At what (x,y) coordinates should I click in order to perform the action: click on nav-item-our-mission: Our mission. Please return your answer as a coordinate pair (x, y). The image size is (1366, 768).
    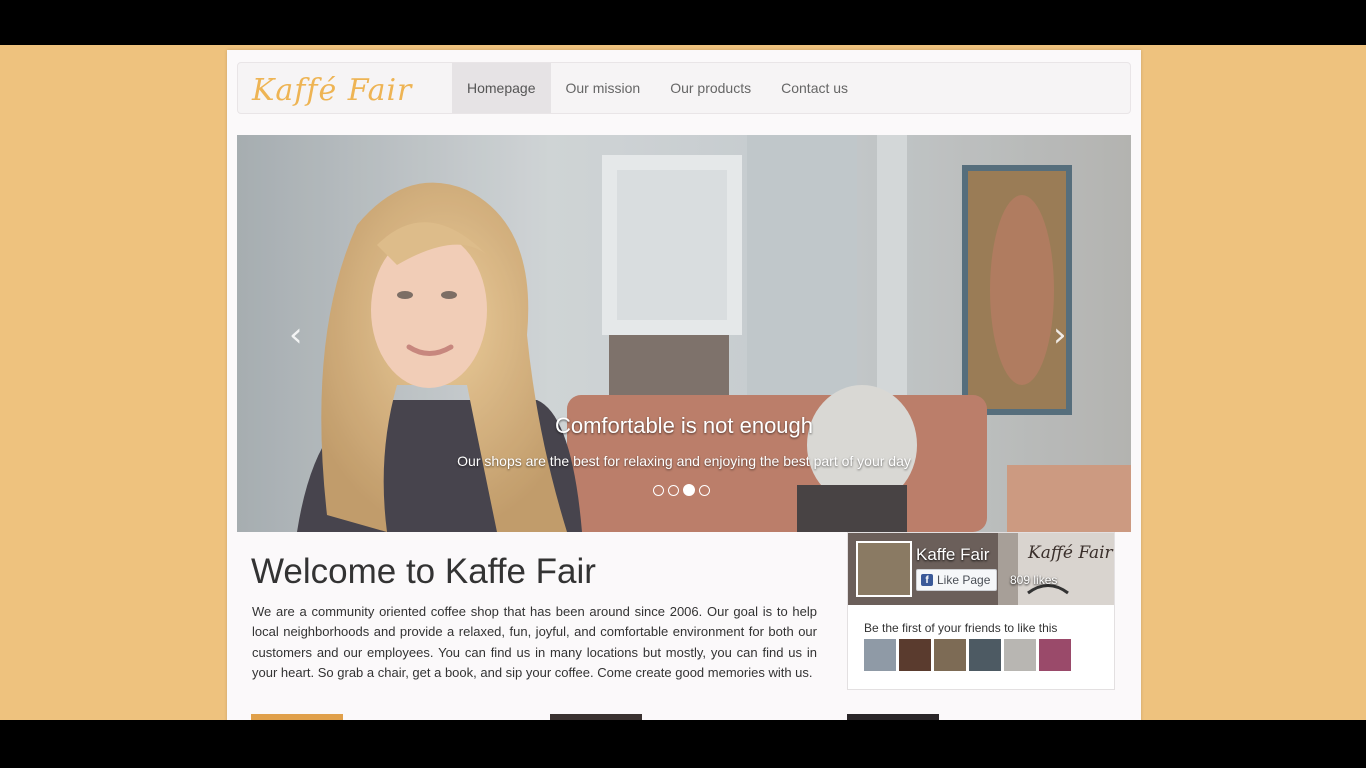
    Looking at the image, I should click on (603, 88).